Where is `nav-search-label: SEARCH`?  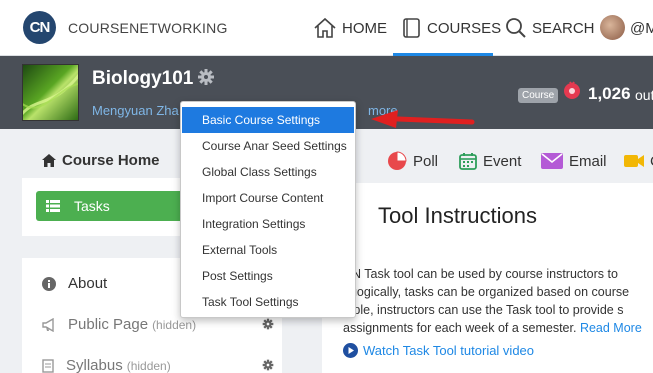
nav-search-label: SEARCH is located at coordinates (563, 28).